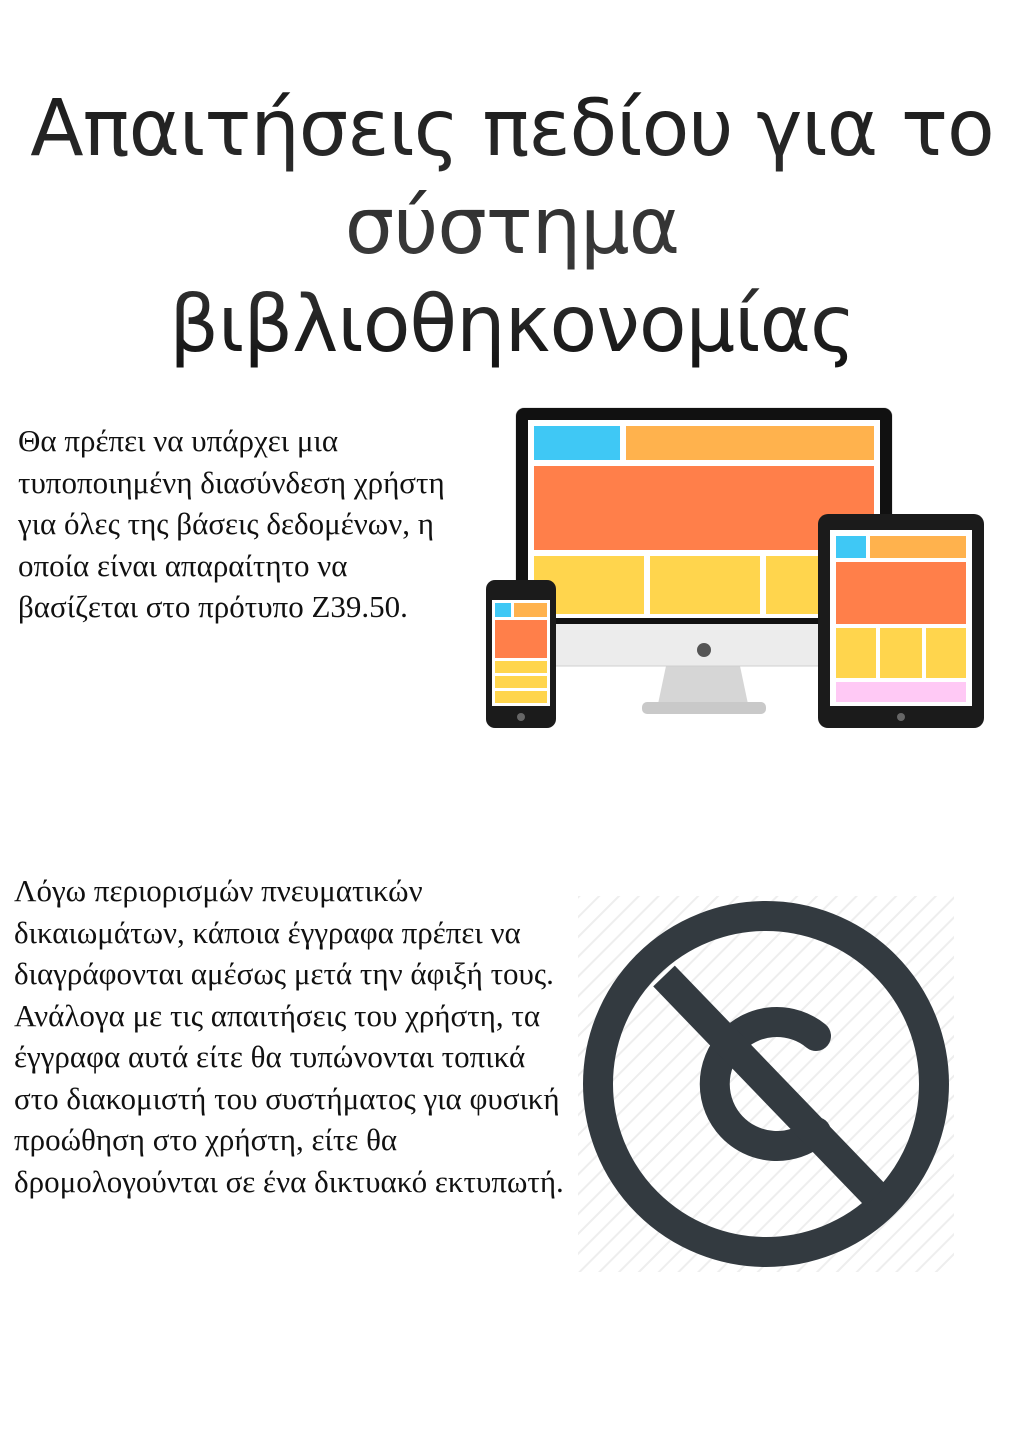  What do you see at coordinates (512, 276) in the screenshot?
I see `title-line-2: σύστημα βιβλιοθηκονομίας` at bounding box center [512, 276].